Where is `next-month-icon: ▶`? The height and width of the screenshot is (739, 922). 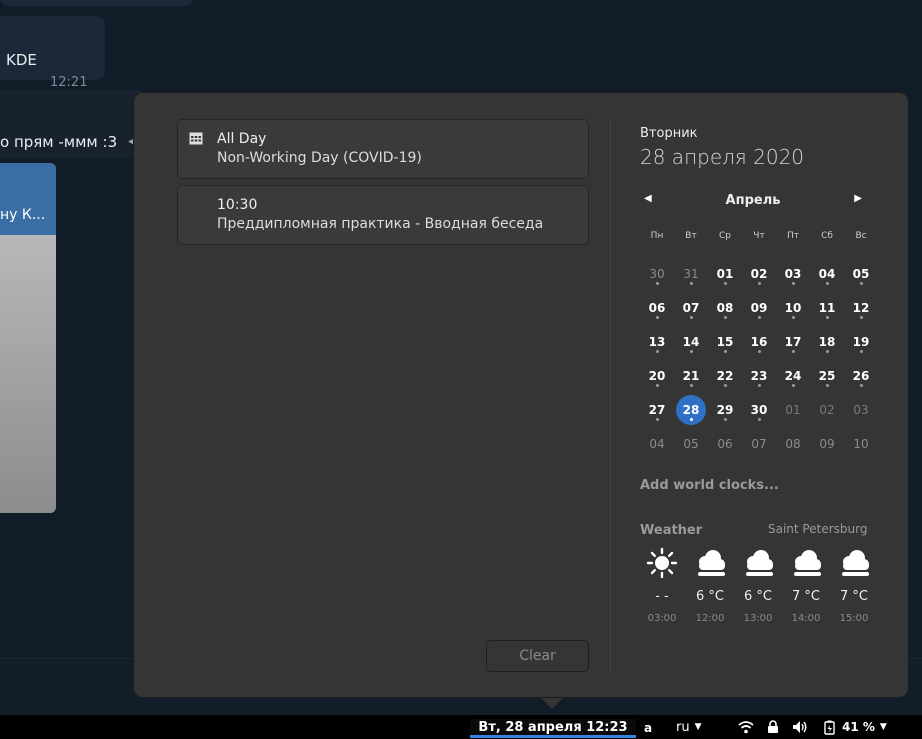
next-month-icon: ▶ is located at coordinates (858, 198).